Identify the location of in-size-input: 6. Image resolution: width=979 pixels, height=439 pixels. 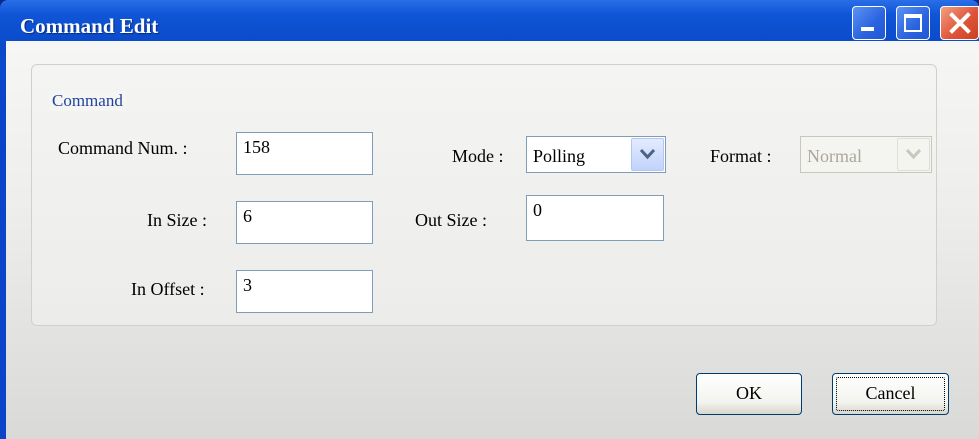
(304, 222).